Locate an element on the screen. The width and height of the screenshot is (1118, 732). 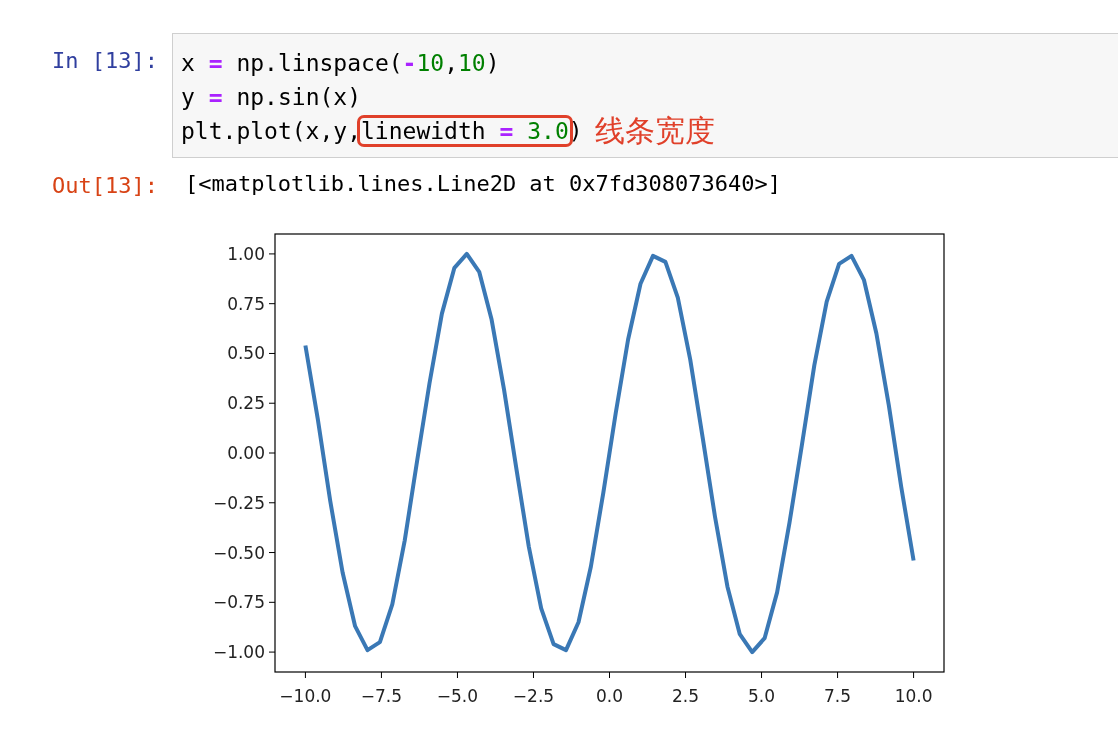
x-tick-label: −7.5 is located at coordinates (381, 696).